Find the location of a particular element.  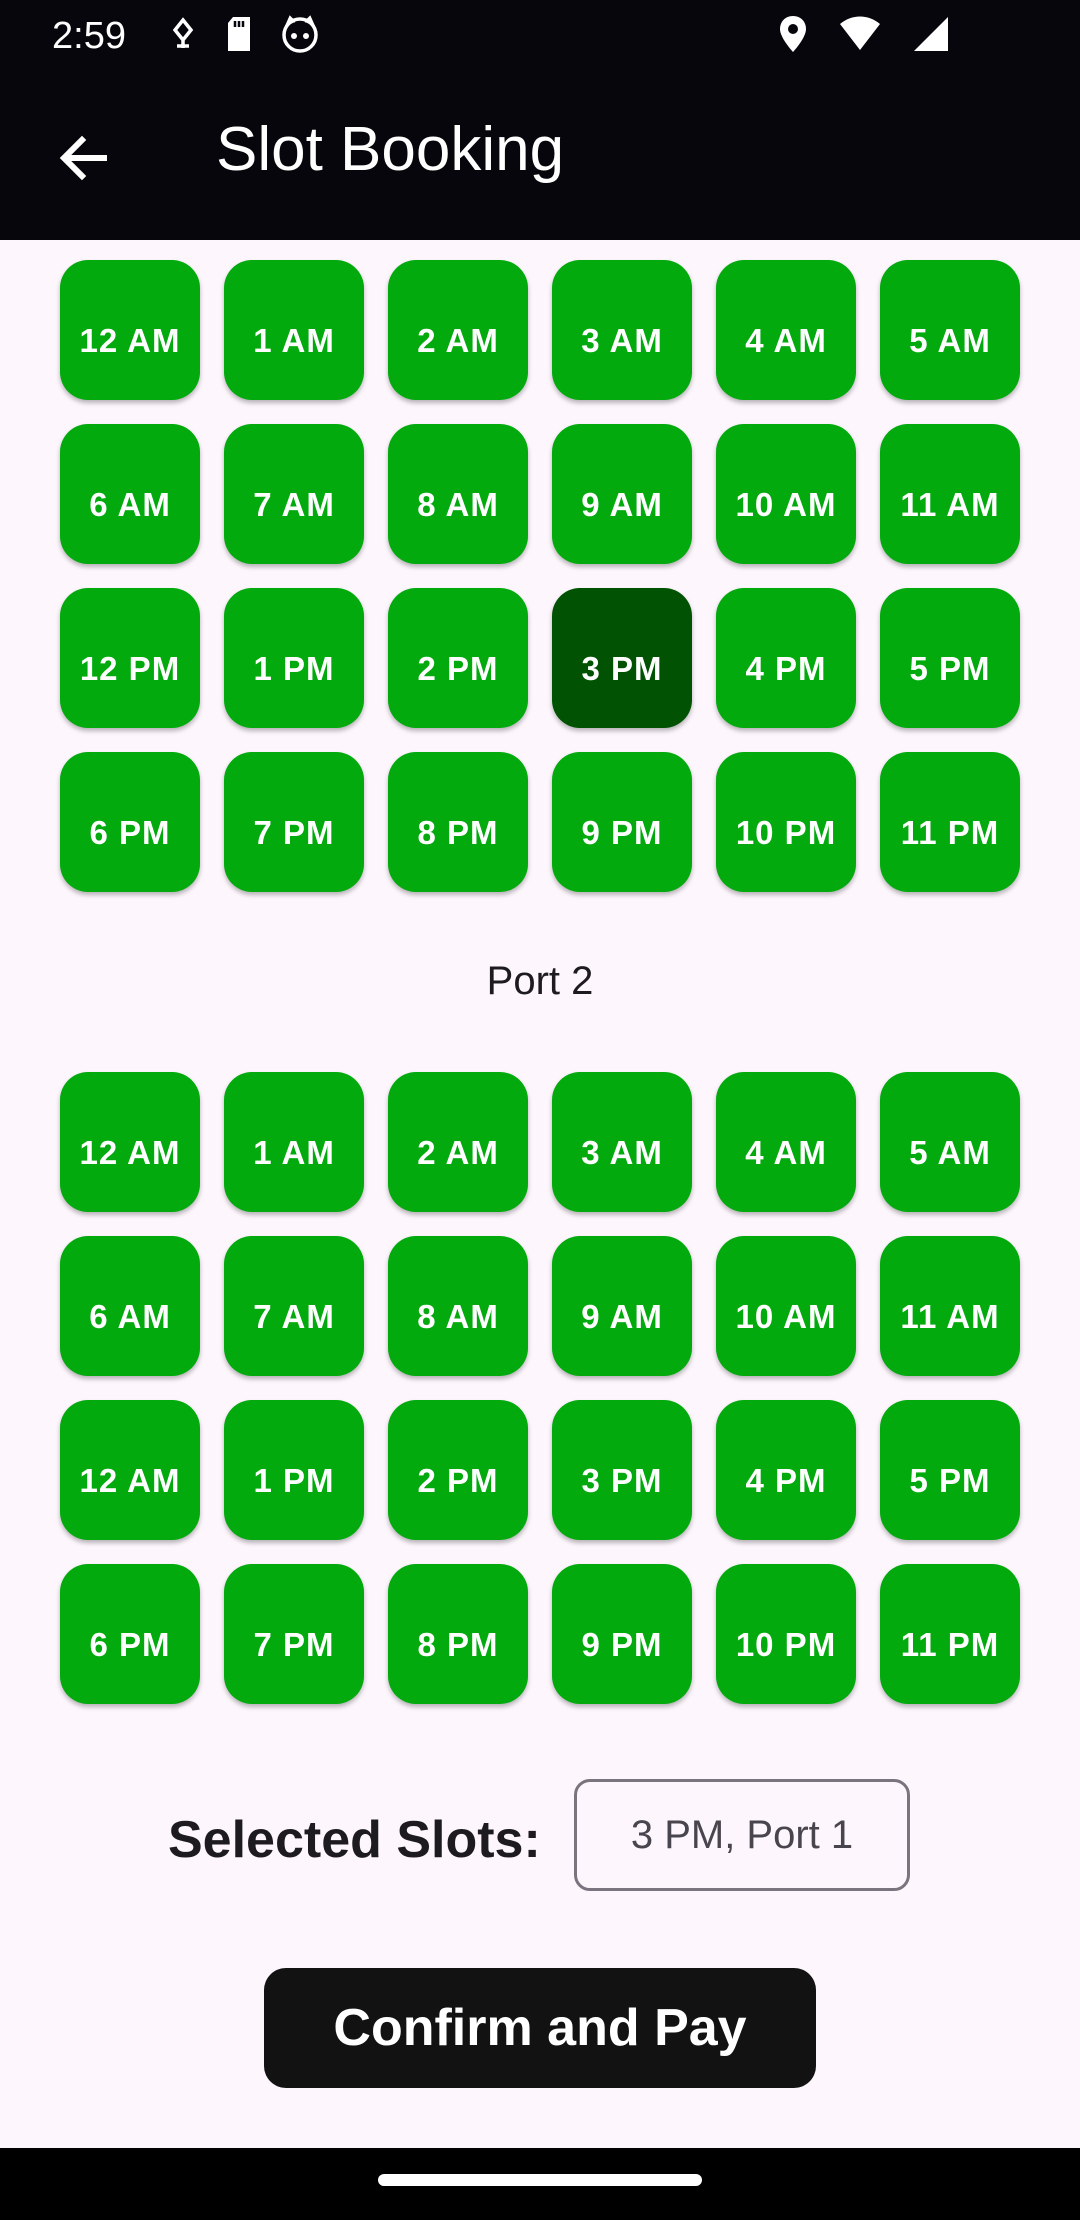

sd-card-icon is located at coordinates (239, 36).